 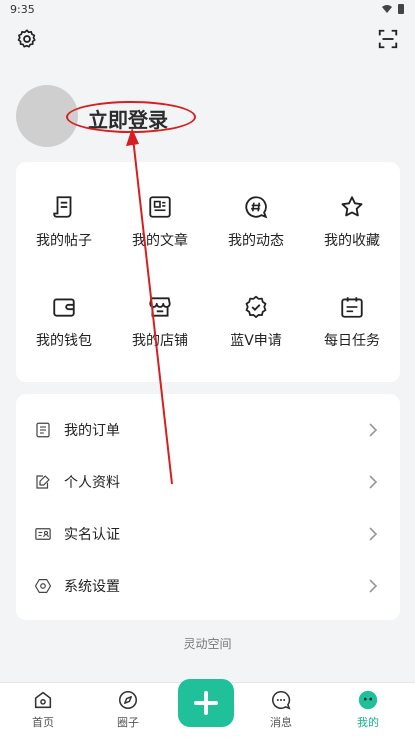 I want to click on user-face-icon, so click(x=368, y=700).